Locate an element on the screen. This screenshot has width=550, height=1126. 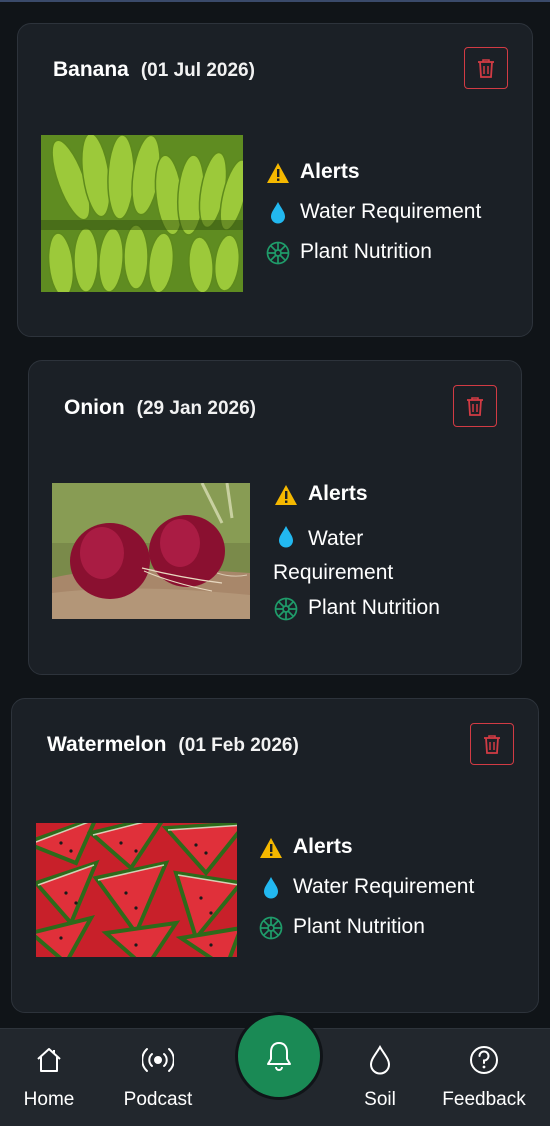
crop-name: Watermelon is located at coordinates (107, 744).